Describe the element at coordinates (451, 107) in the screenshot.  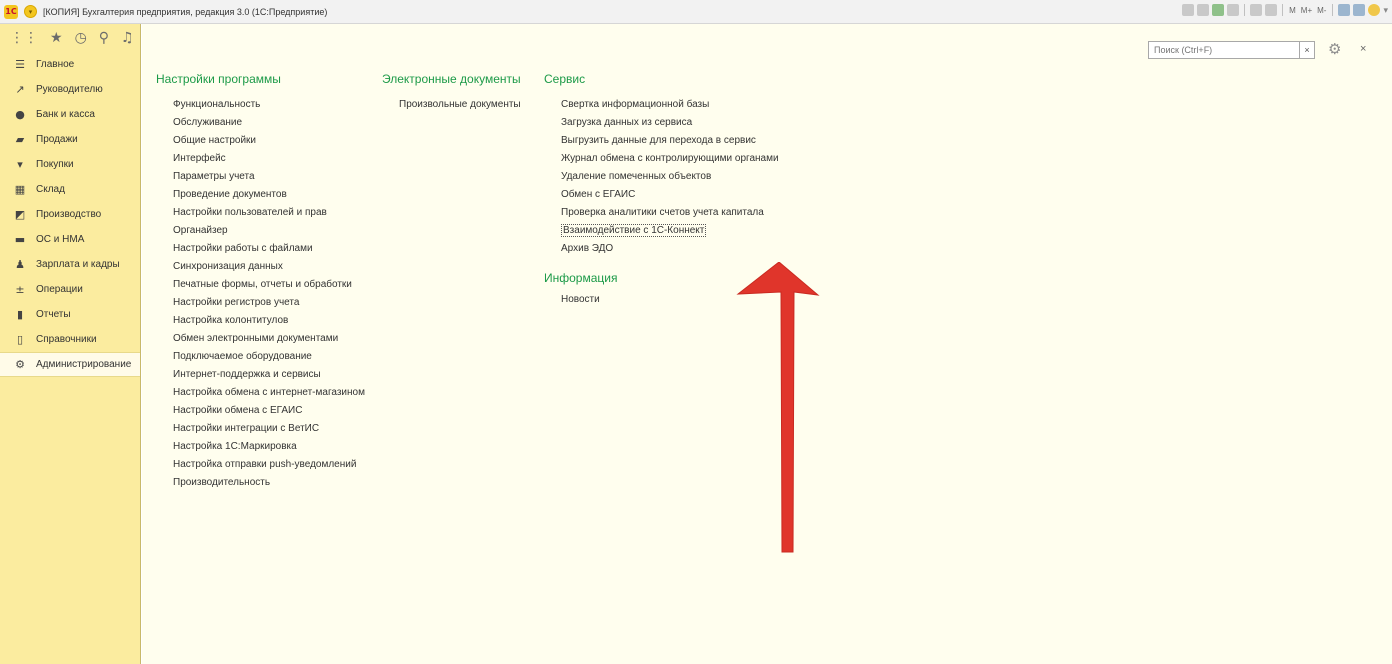
I see `nav-link: Произвольные документы` at that location.